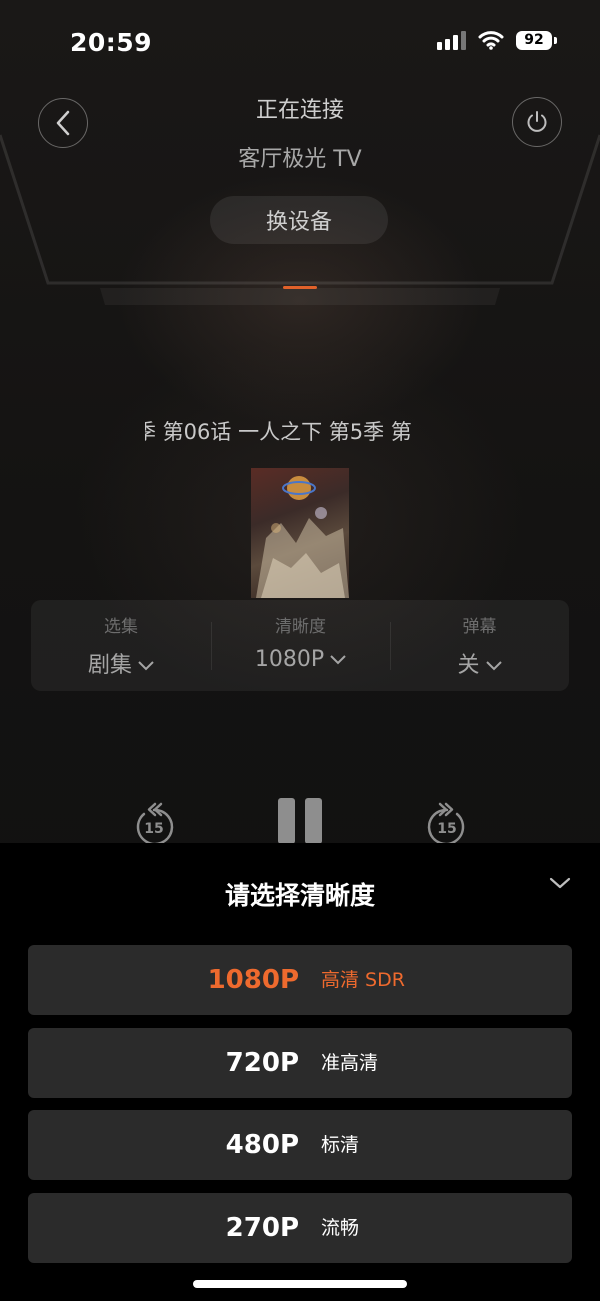 The image size is (600, 1301). What do you see at coordinates (121, 645) in the screenshot?
I see `episodes-selector: 选集 剧集` at bounding box center [121, 645].